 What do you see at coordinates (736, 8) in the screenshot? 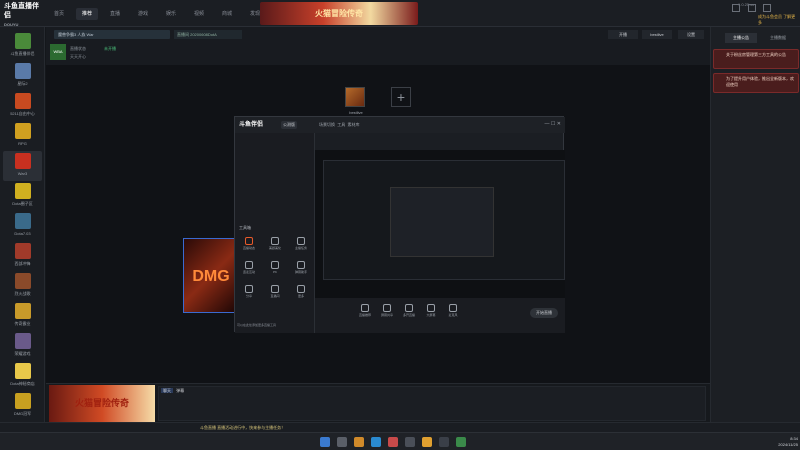
I see `minimize-icon` at bounding box center [736, 8].